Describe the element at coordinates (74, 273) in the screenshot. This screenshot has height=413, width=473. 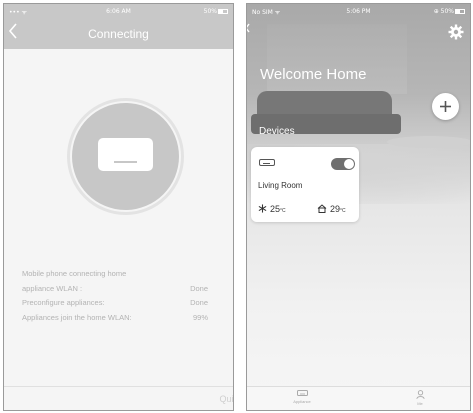
I see `progress-label: Mobile phone connecting home` at that location.